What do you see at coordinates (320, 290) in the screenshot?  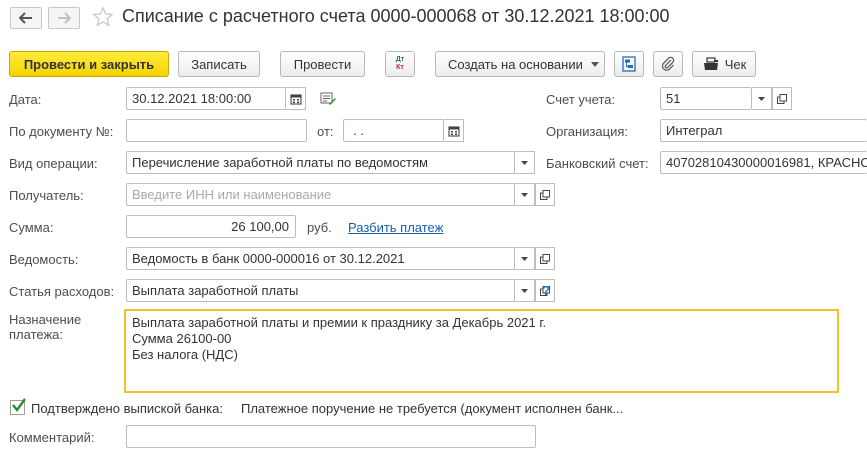 I see `expense-item-field: Выплата заработной платы` at bounding box center [320, 290].